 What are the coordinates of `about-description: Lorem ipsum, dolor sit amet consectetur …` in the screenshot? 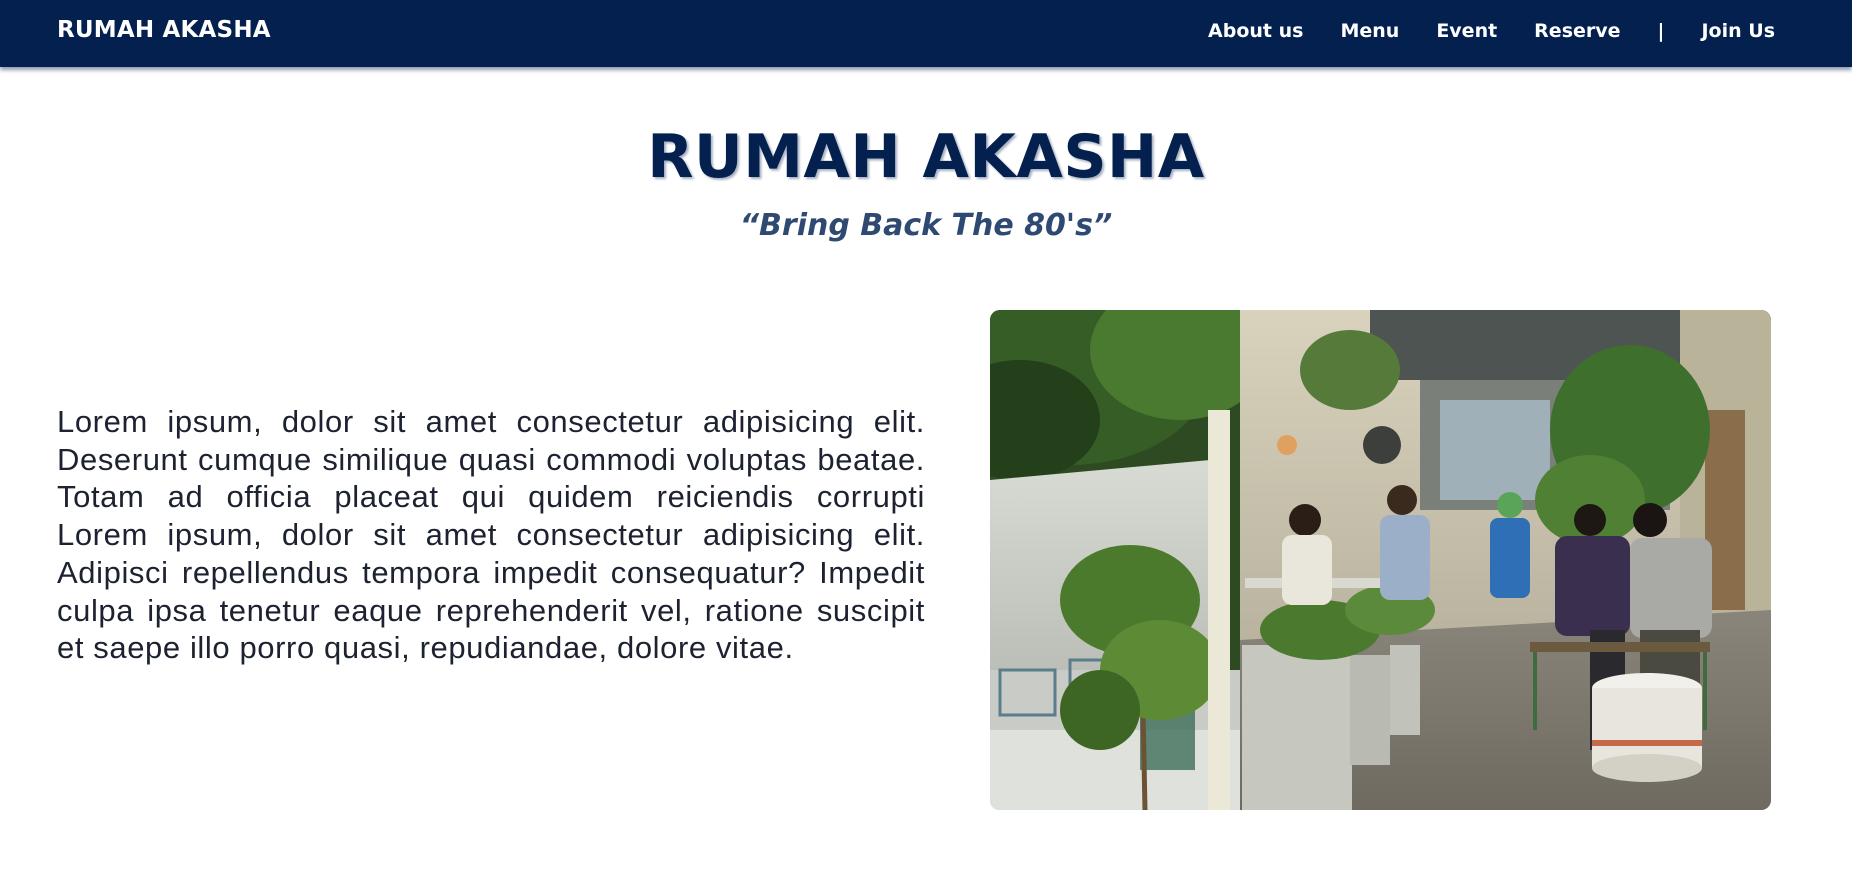 It's located at (491, 535).